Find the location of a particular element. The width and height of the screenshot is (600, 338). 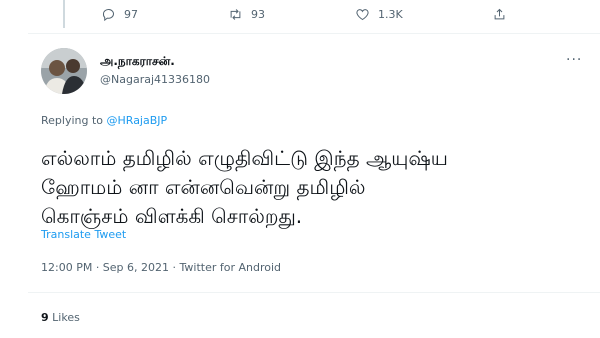

reply-icon is located at coordinates (108, 15).